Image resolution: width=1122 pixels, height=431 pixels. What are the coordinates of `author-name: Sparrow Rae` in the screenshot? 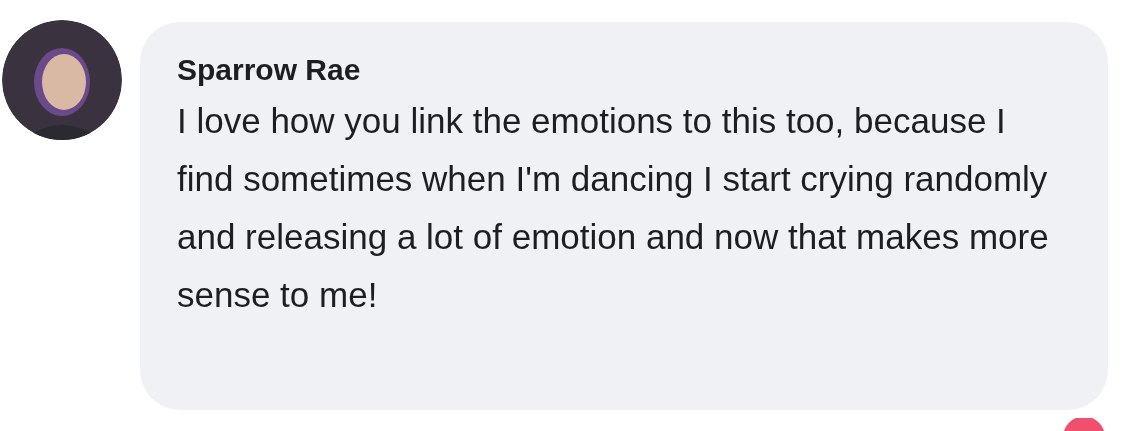 It's located at (627, 70).